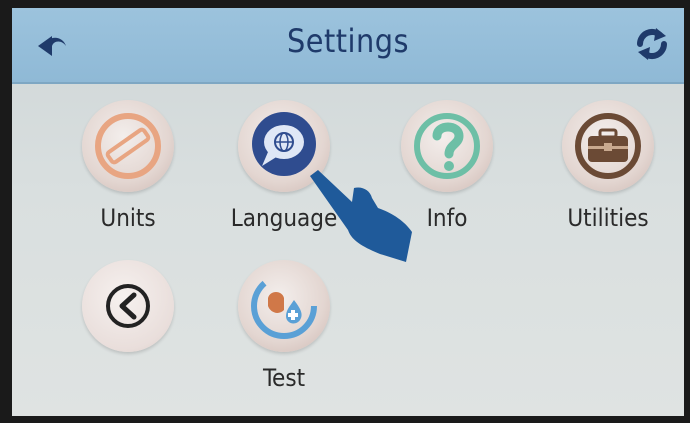  I want to click on chevron-left-icon, so click(128, 306).